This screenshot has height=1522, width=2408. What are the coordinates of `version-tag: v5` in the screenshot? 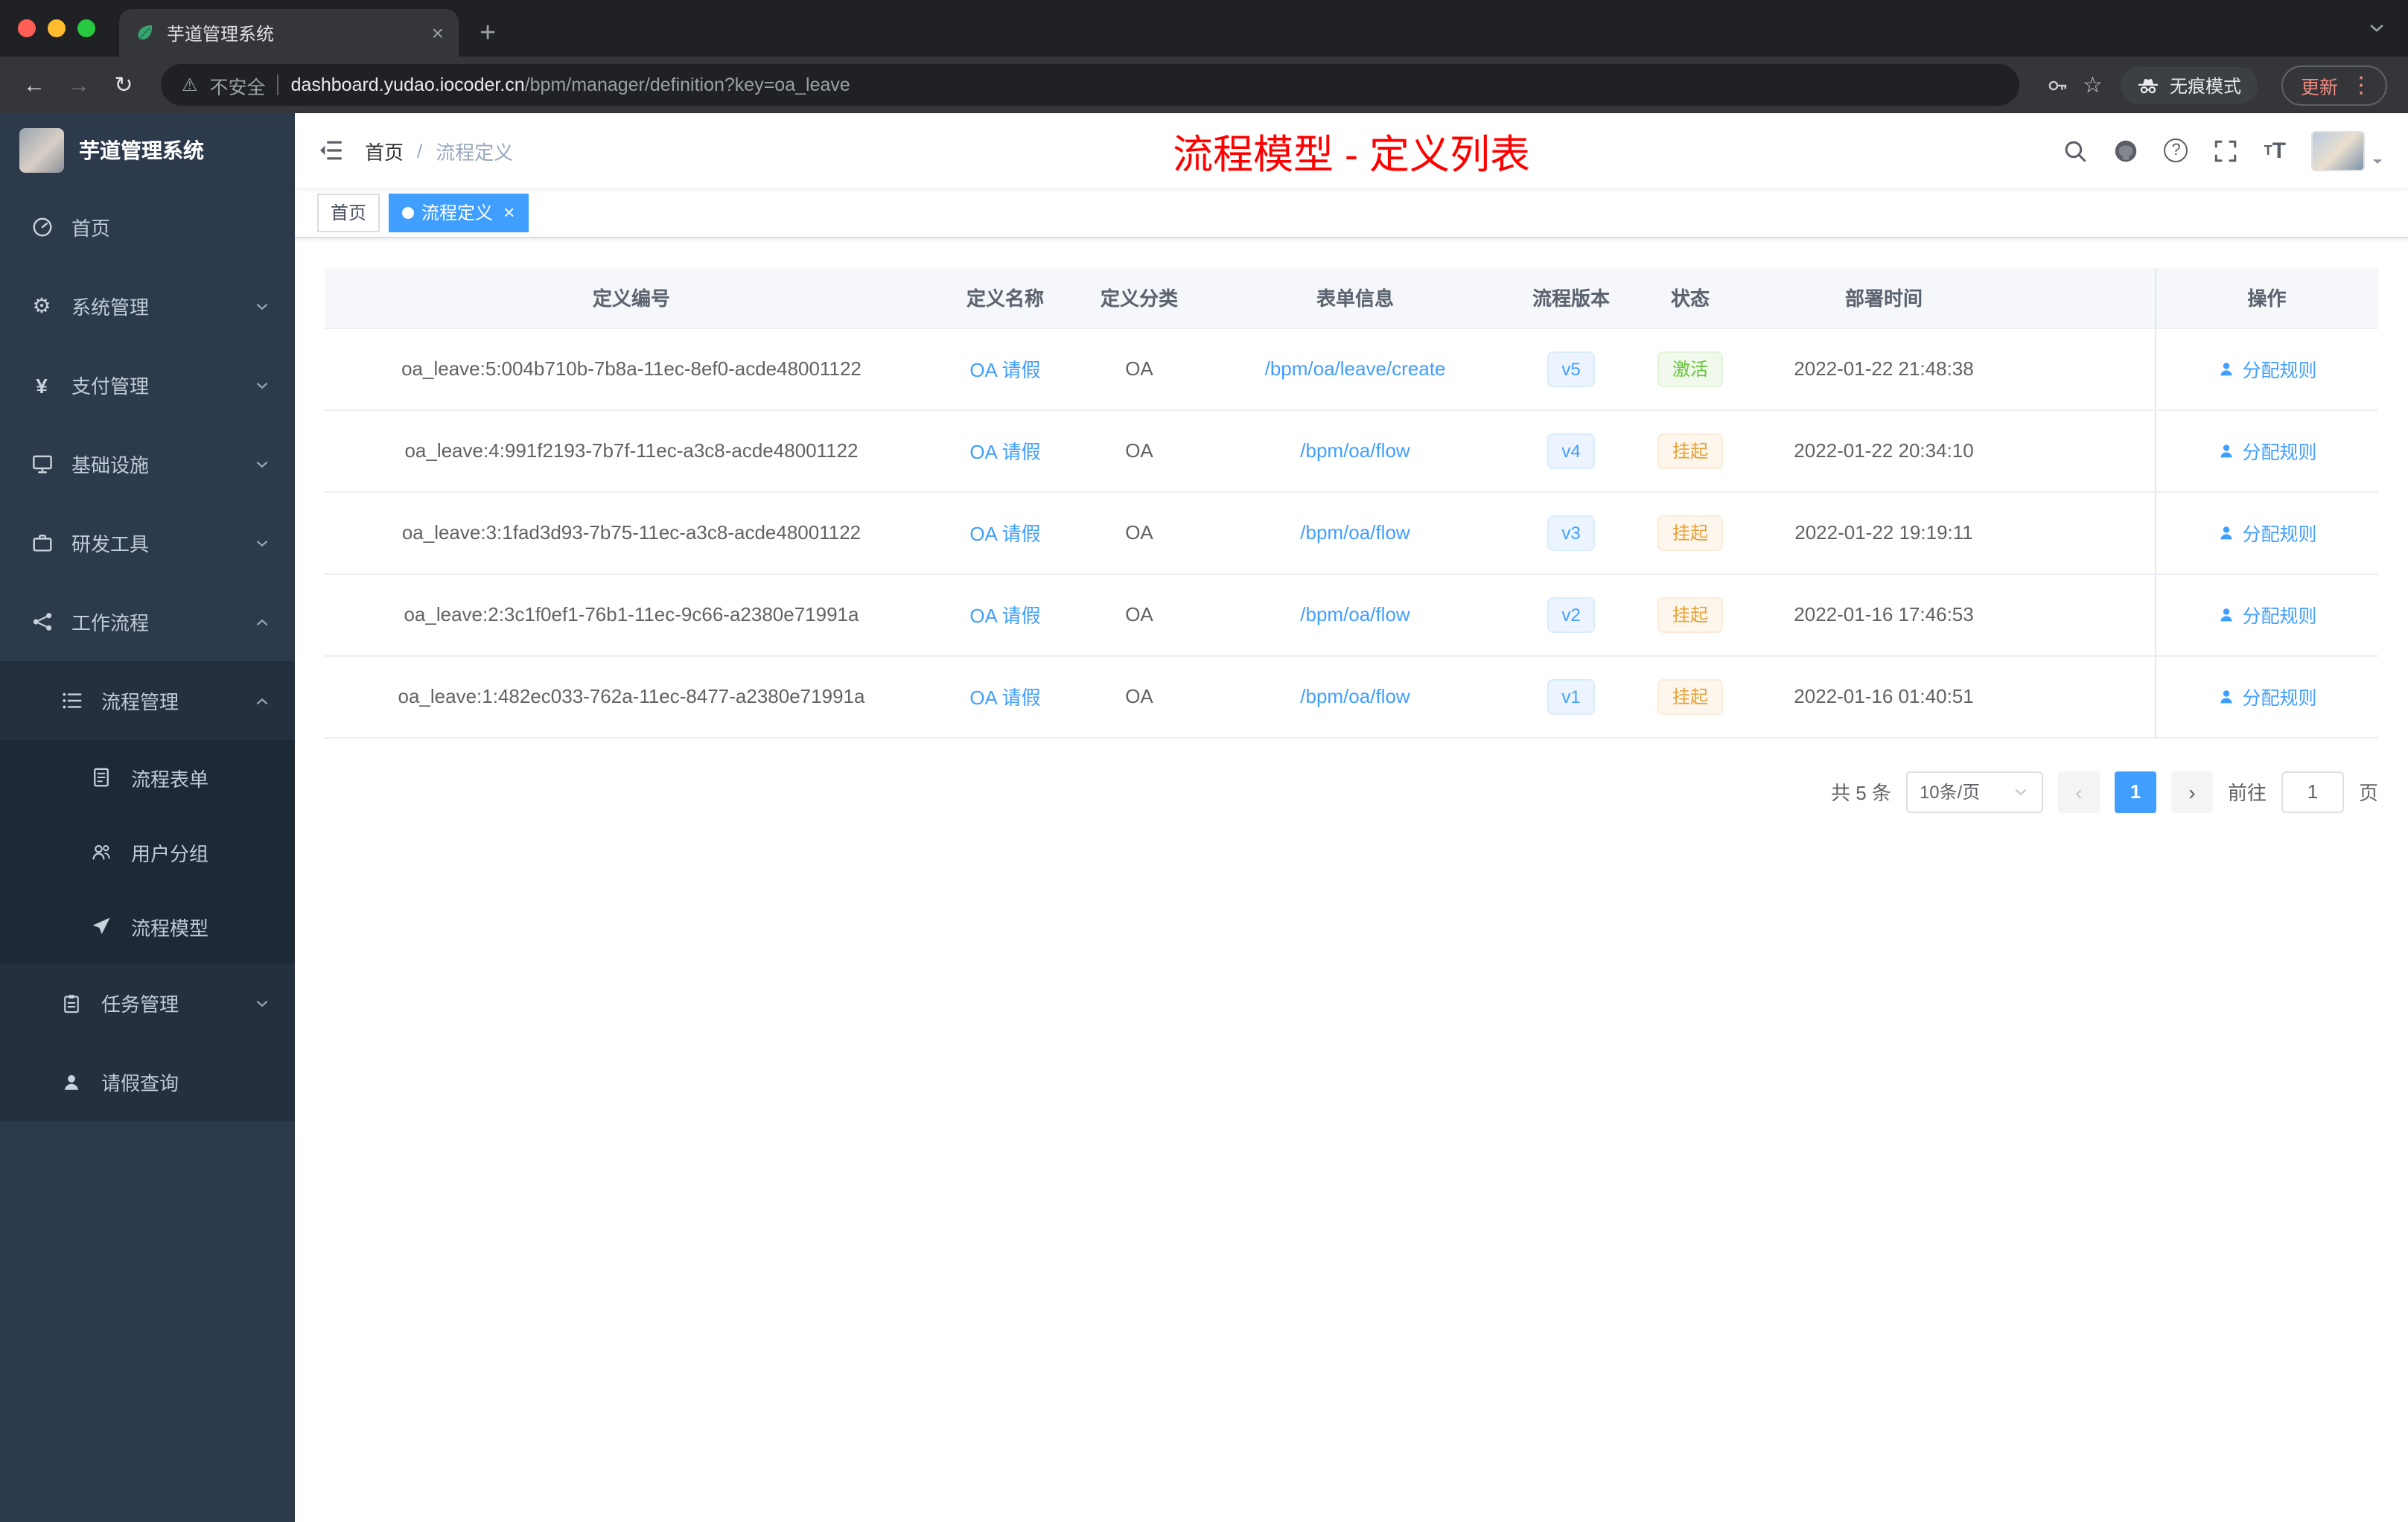 It's located at (1571, 368).